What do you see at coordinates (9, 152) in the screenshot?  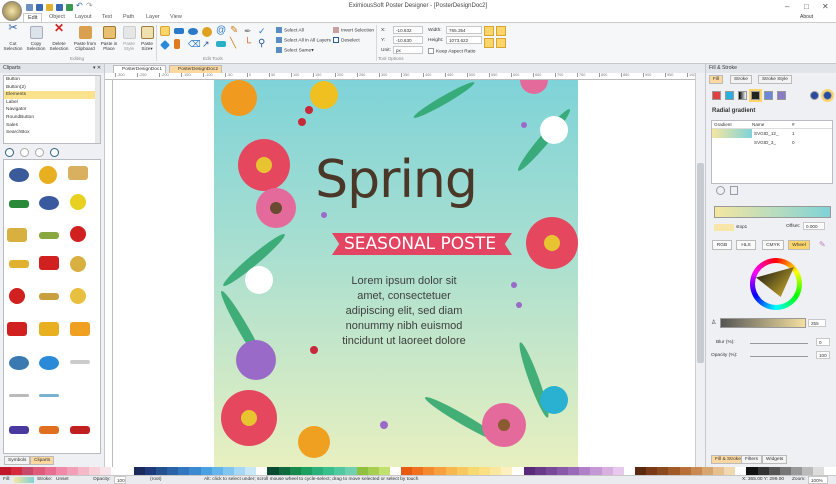 I see `first-icon` at bounding box center [9, 152].